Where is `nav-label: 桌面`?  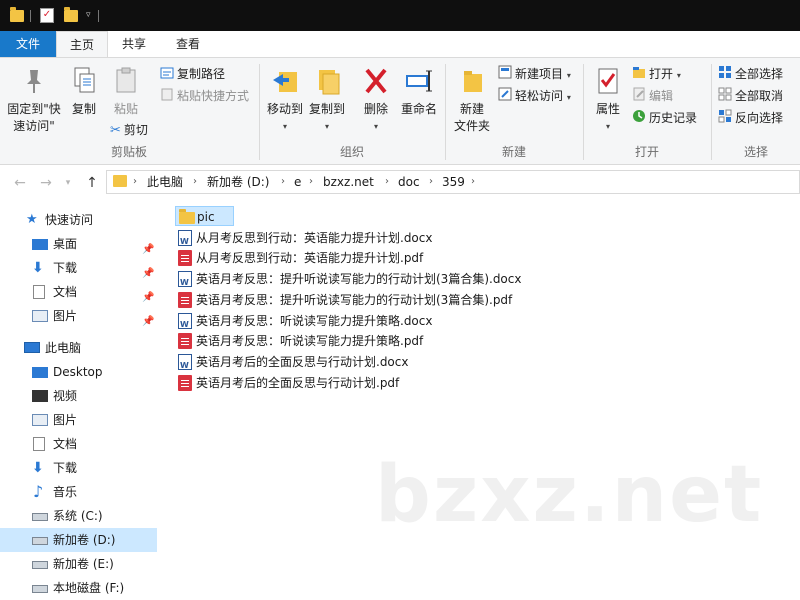 nav-label: 桌面 is located at coordinates (65, 244).